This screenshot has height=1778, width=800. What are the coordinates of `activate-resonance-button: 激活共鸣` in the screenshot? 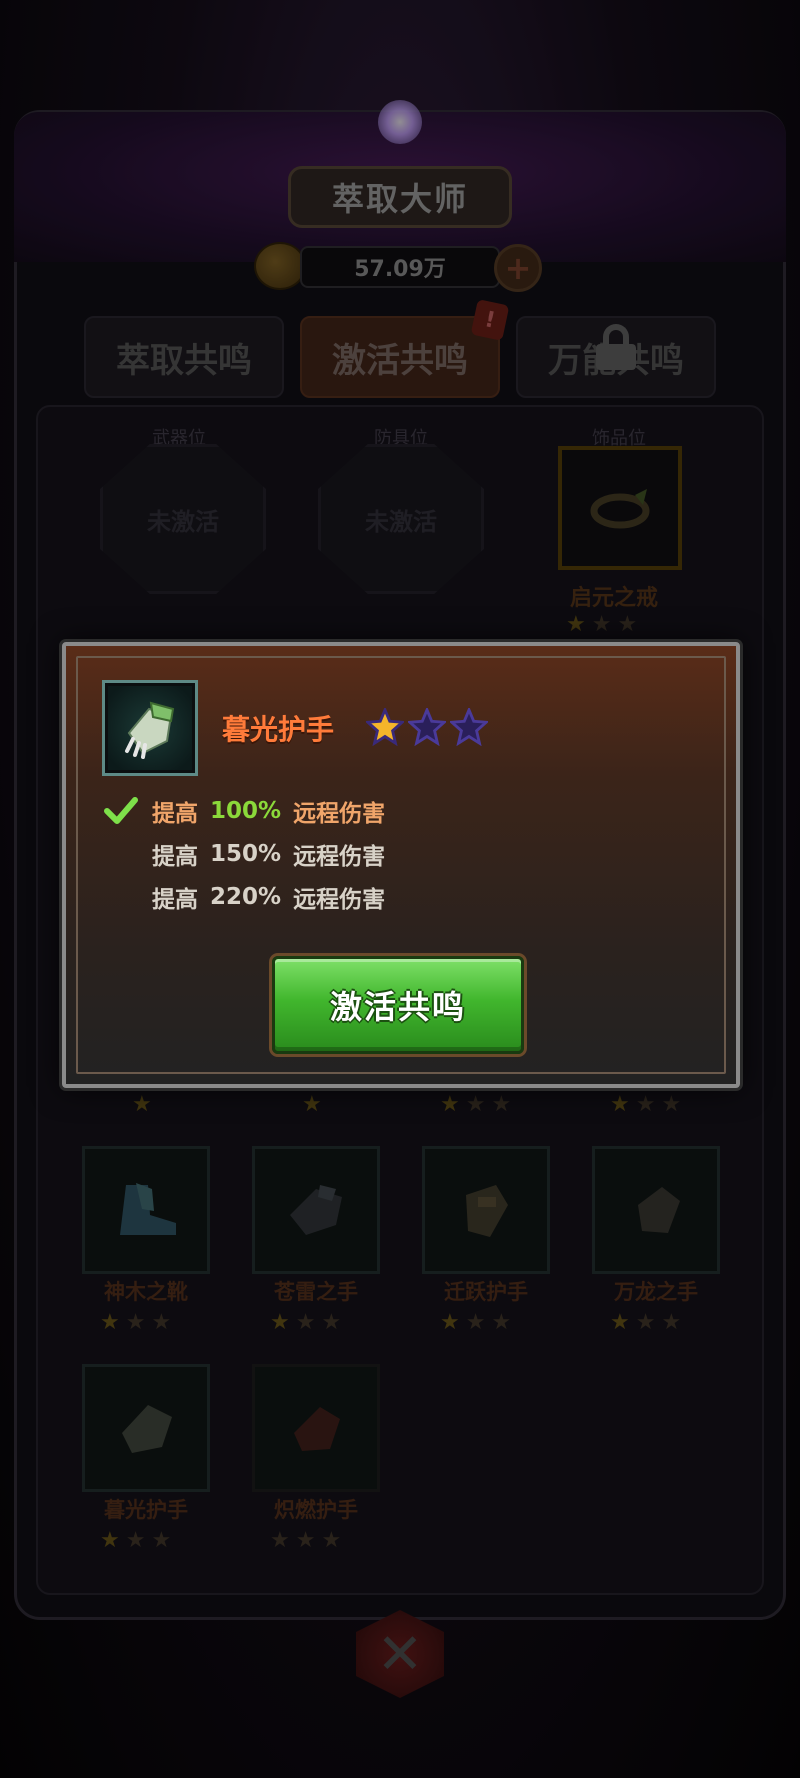 It's located at (398, 1005).